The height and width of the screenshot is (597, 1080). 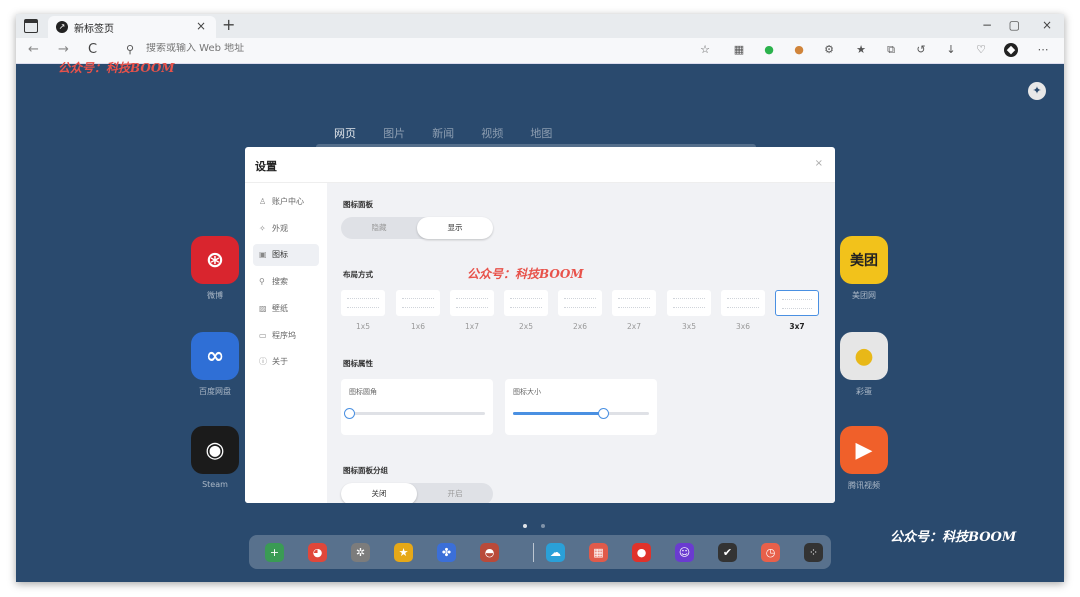 I want to click on favorites-icon: ★, so click(x=861, y=50).